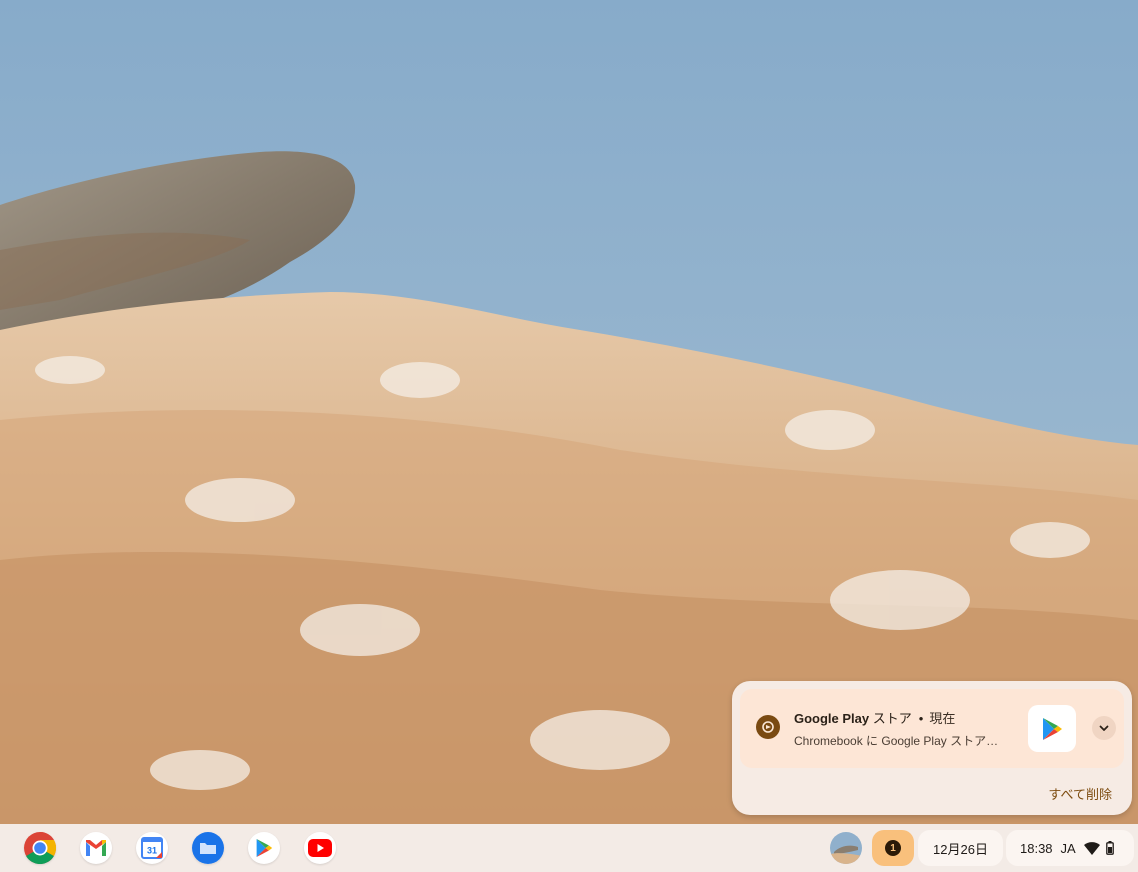 The width and height of the screenshot is (1138, 872). Describe the element at coordinates (96, 848) in the screenshot. I see `gmail-icon` at that location.